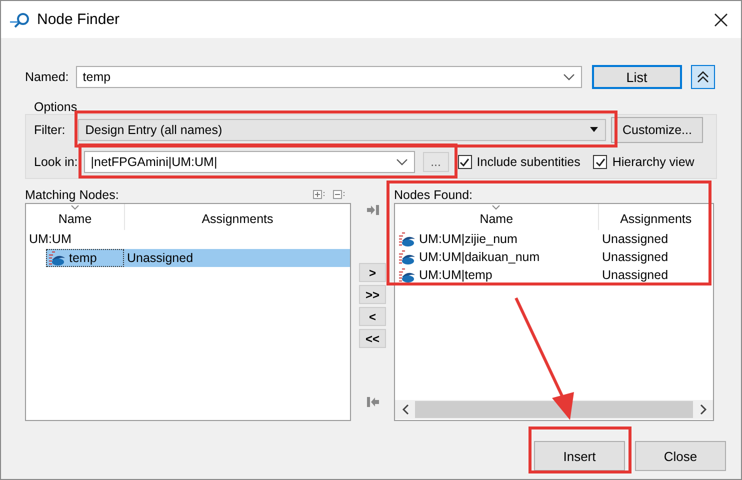  Describe the element at coordinates (56, 107) in the screenshot. I see `group-title: Options` at that location.